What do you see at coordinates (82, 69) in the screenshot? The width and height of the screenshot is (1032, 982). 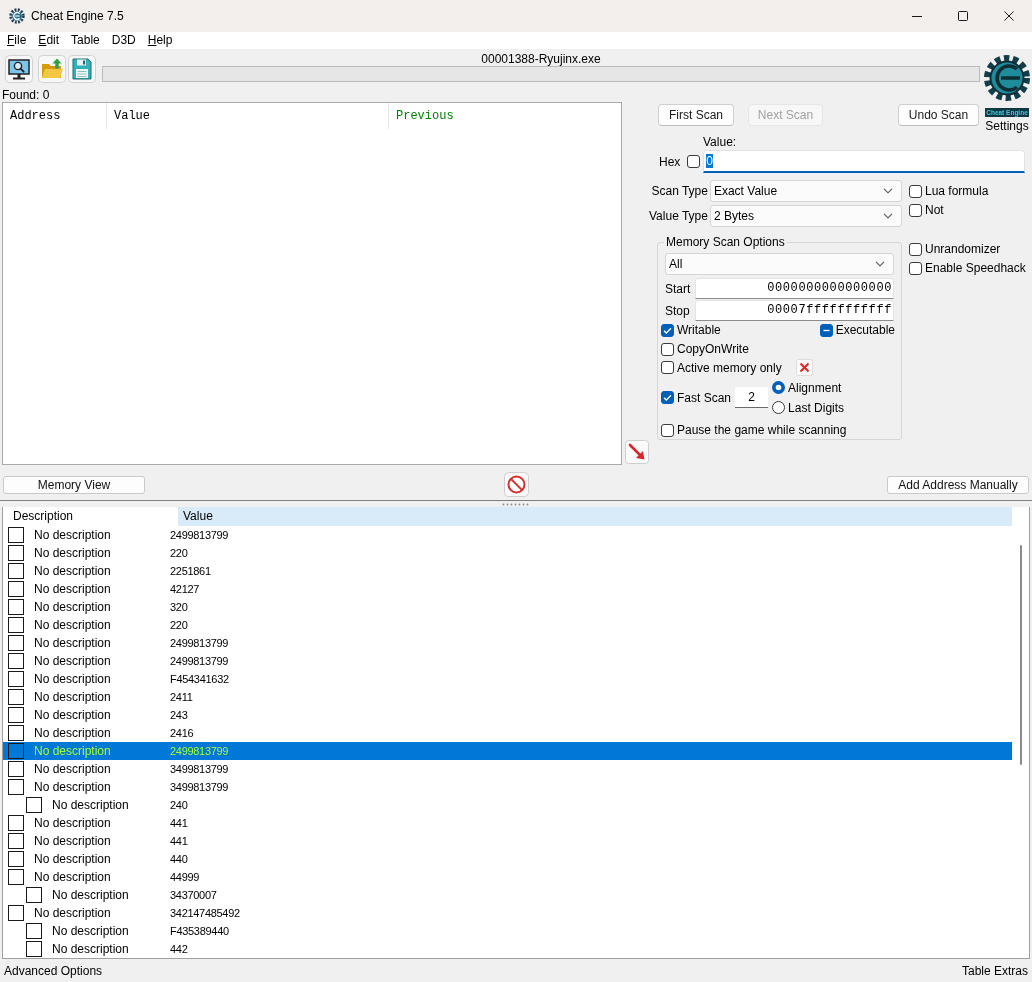 I see `save-icon` at bounding box center [82, 69].